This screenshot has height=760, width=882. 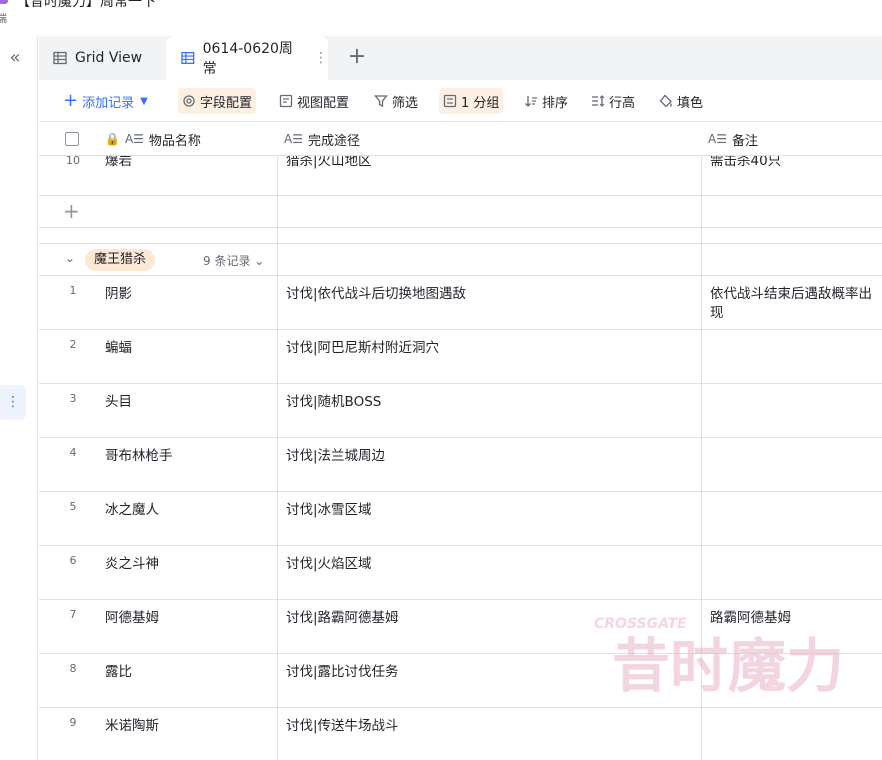 What do you see at coordinates (132, 614) in the screenshot?
I see `cell-name: 阿德基姆` at bounding box center [132, 614].